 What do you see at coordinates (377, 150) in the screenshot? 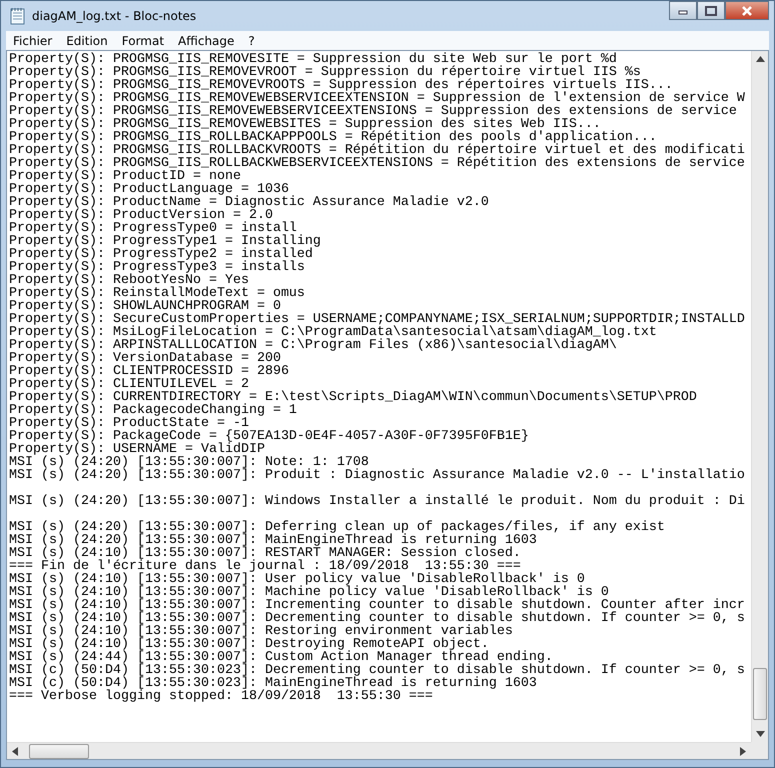
I see `log-line: Property(S): PROGMSG_IIS_ROLLBACKVROOTS = Répétition du répertoire virtuel et des modificati` at bounding box center [377, 150].